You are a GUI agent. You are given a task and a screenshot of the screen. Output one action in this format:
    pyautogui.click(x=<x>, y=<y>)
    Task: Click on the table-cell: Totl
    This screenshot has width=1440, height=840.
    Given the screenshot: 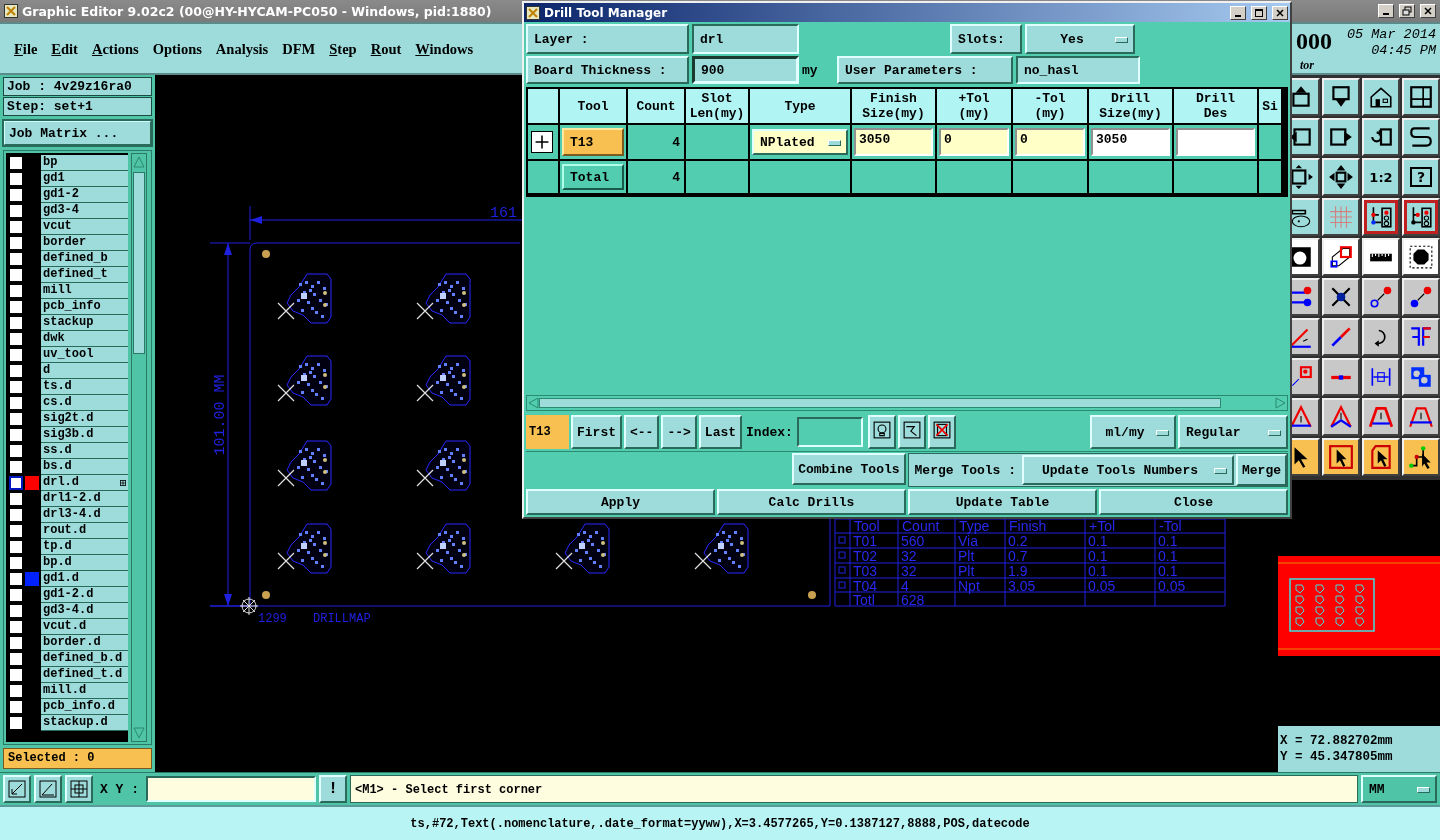 What is the action you would take?
    pyautogui.click(x=864, y=600)
    